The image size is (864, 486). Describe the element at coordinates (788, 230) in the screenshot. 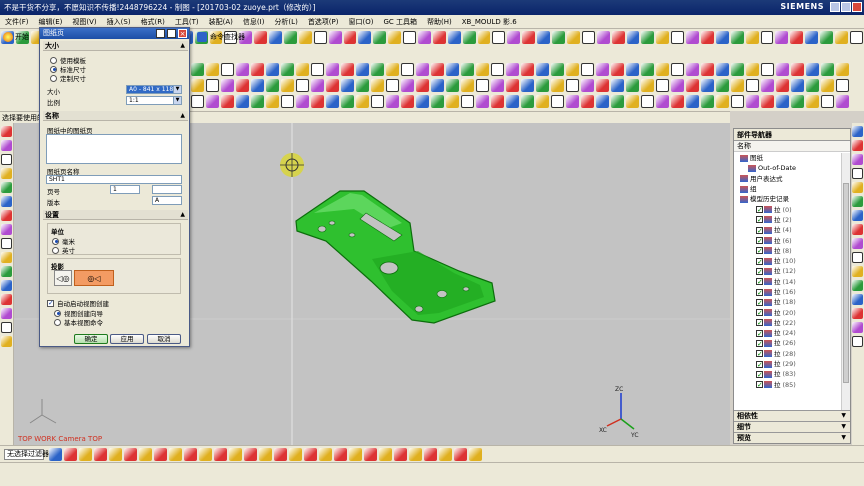

I see `history-feature-row: 拉(4)` at that location.